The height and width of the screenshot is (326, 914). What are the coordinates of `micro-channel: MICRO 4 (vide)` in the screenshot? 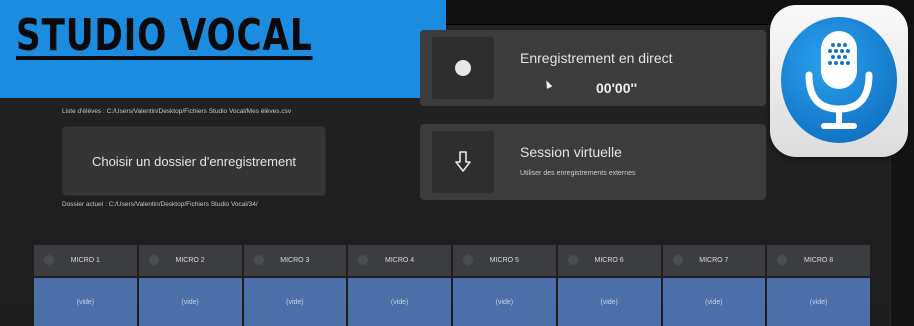 It's located at (399, 285).